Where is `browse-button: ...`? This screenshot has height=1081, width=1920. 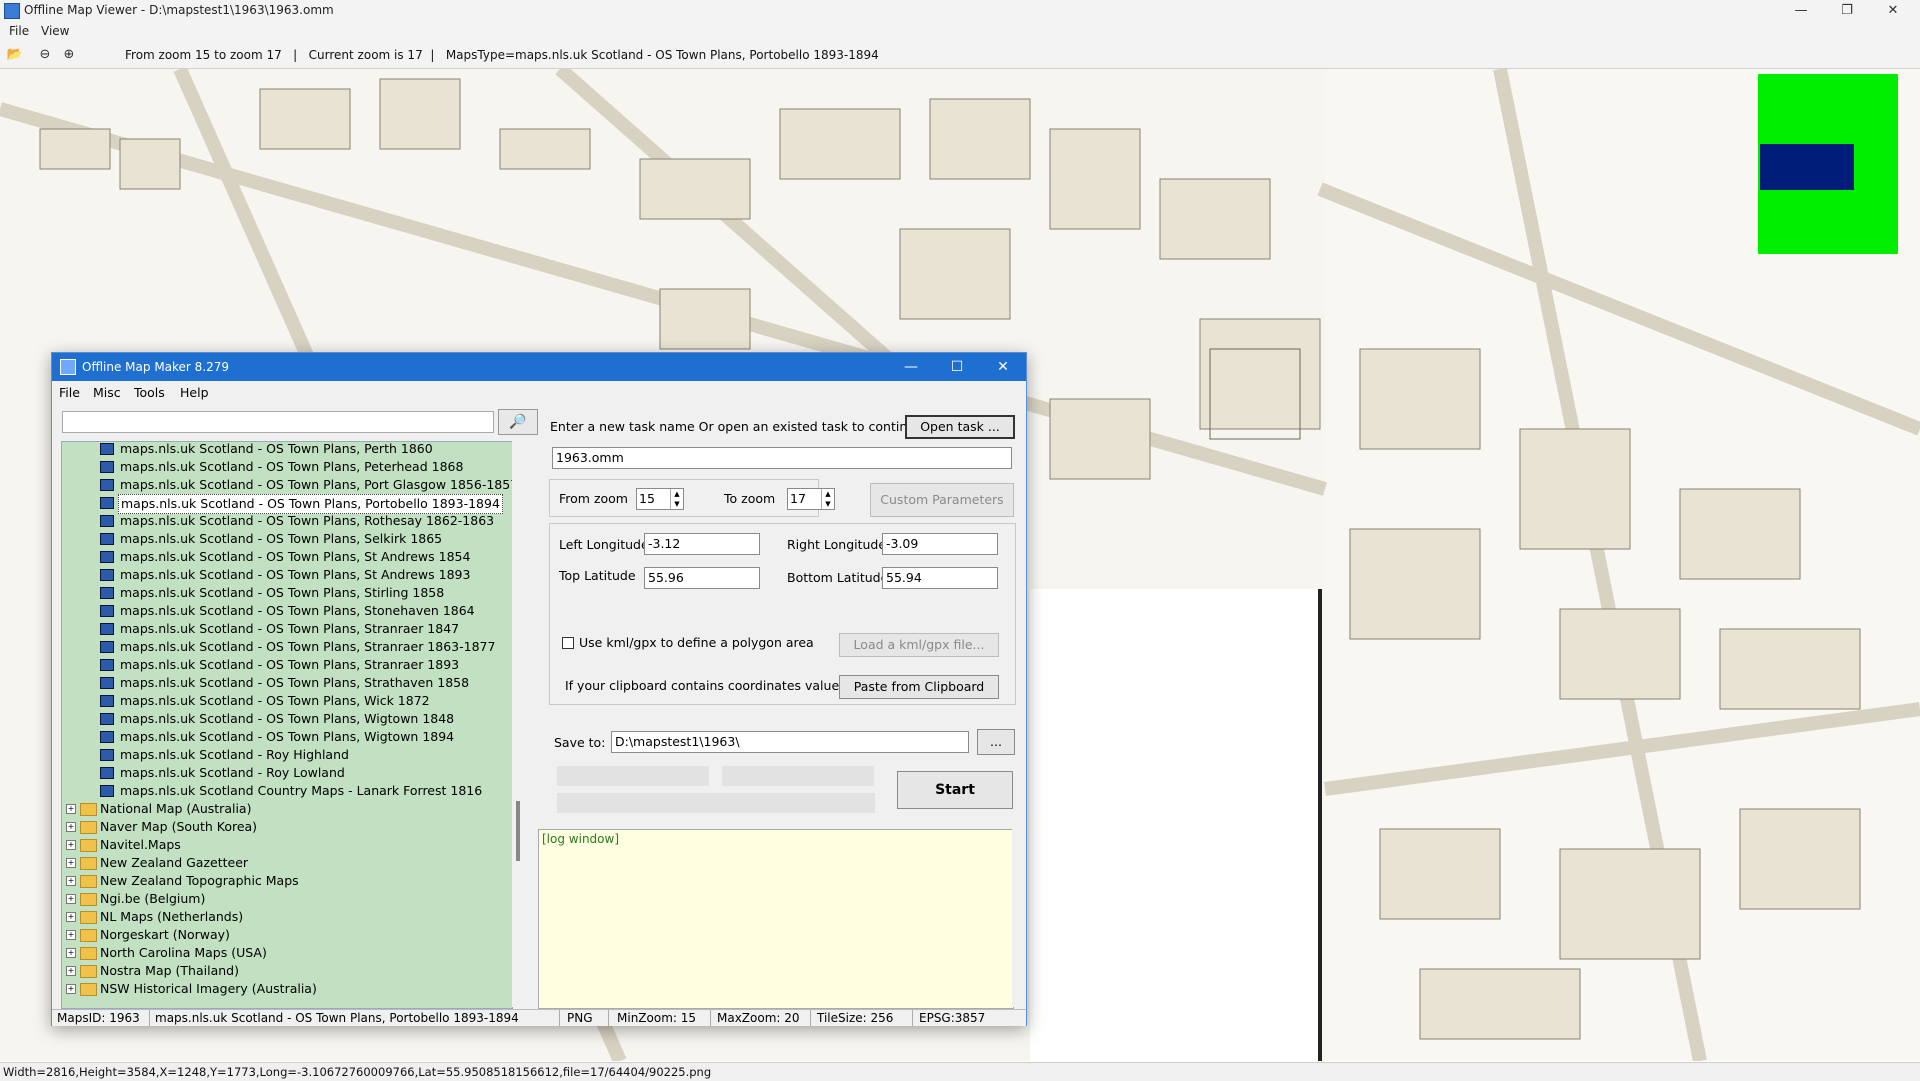
browse-button: ... is located at coordinates (996, 742).